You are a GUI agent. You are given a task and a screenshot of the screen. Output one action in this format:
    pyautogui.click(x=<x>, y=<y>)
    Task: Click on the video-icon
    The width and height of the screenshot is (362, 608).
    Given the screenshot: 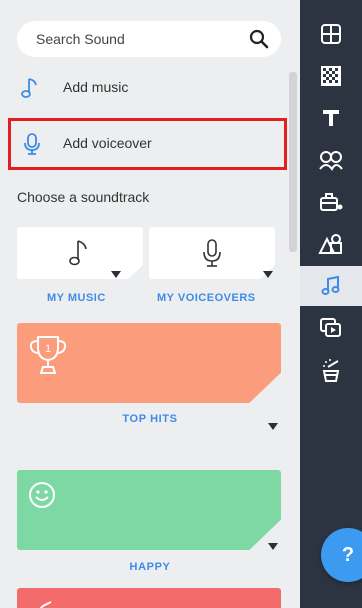 What is the action you would take?
    pyautogui.click(x=330, y=327)
    